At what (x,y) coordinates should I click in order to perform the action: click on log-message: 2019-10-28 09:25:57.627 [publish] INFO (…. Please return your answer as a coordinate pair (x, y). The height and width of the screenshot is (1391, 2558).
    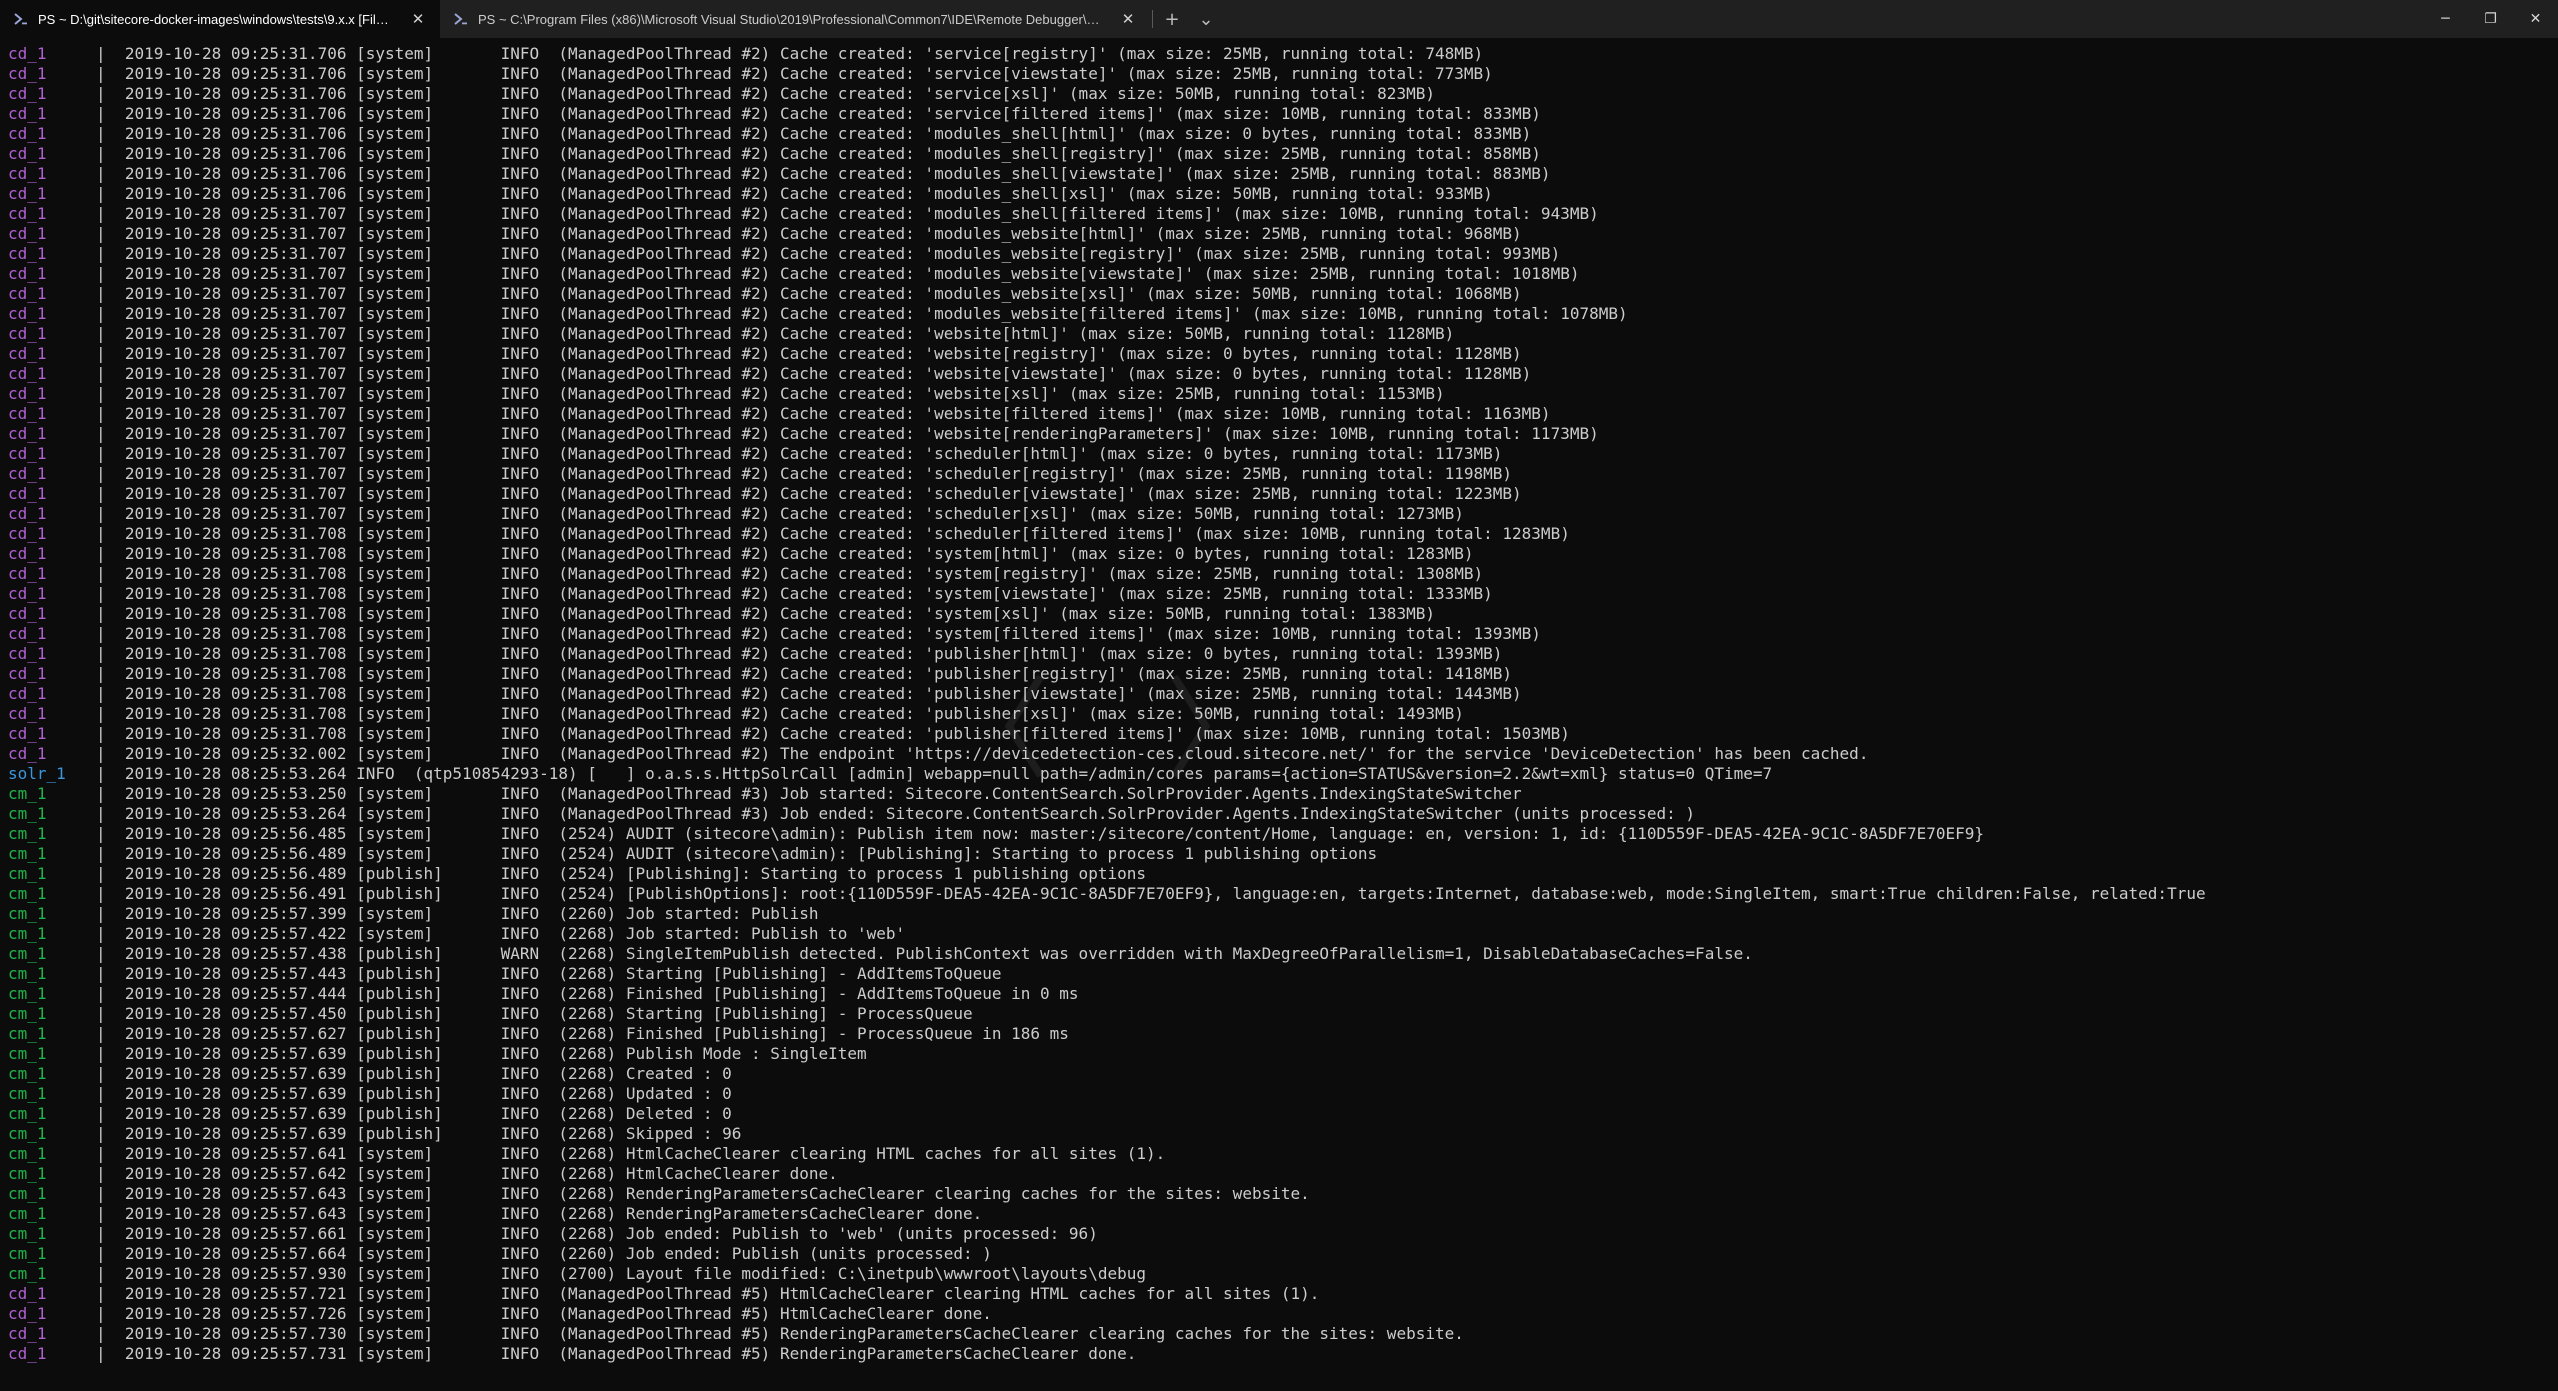
    Looking at the image, I should click on (596, 1033).